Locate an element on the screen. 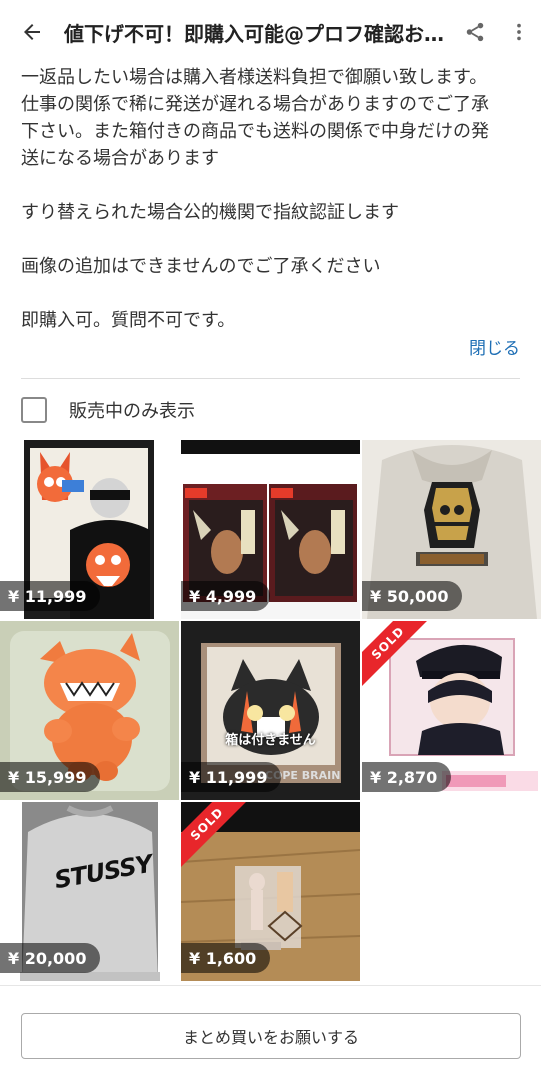  on-sale-filter-label: 販売中のみ表示 is located at coordinates (132, 411).